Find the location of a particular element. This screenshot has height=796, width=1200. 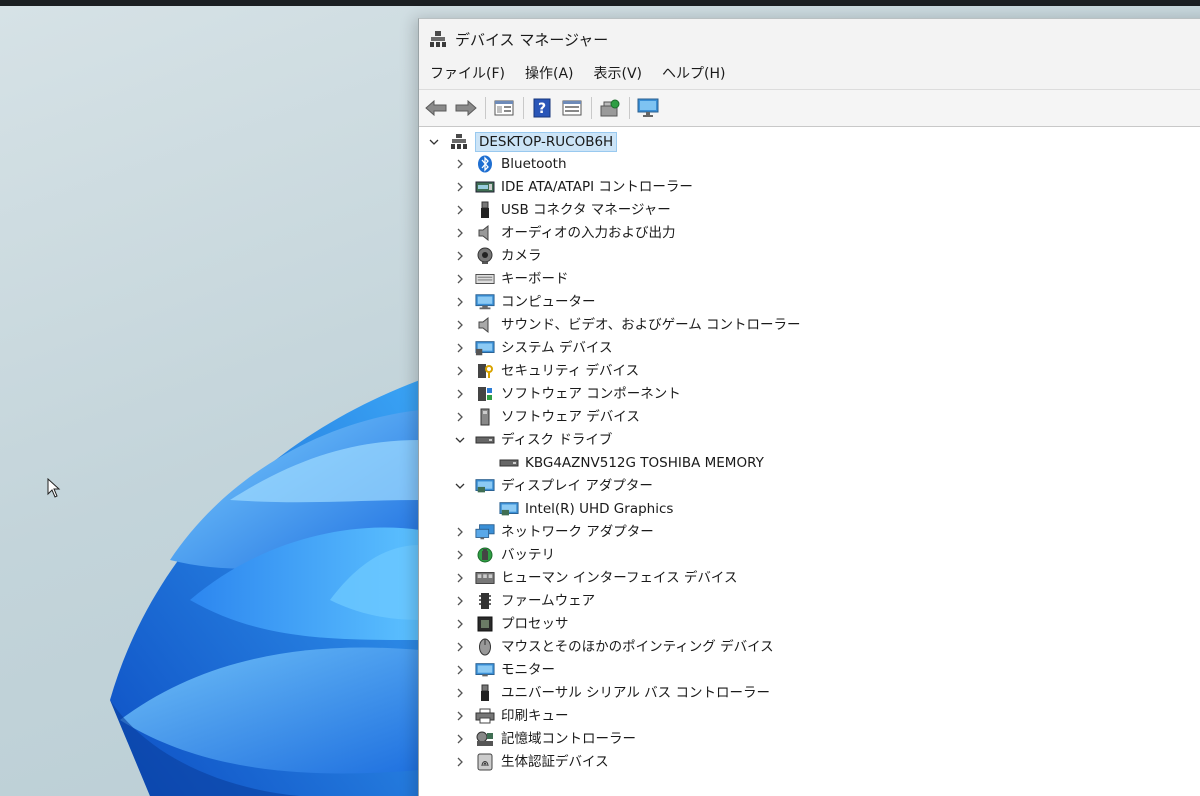

tree-item-sound-video: サウンド、ビデオ、およびゲーム コントローラー is located at coordinates (627, 325).